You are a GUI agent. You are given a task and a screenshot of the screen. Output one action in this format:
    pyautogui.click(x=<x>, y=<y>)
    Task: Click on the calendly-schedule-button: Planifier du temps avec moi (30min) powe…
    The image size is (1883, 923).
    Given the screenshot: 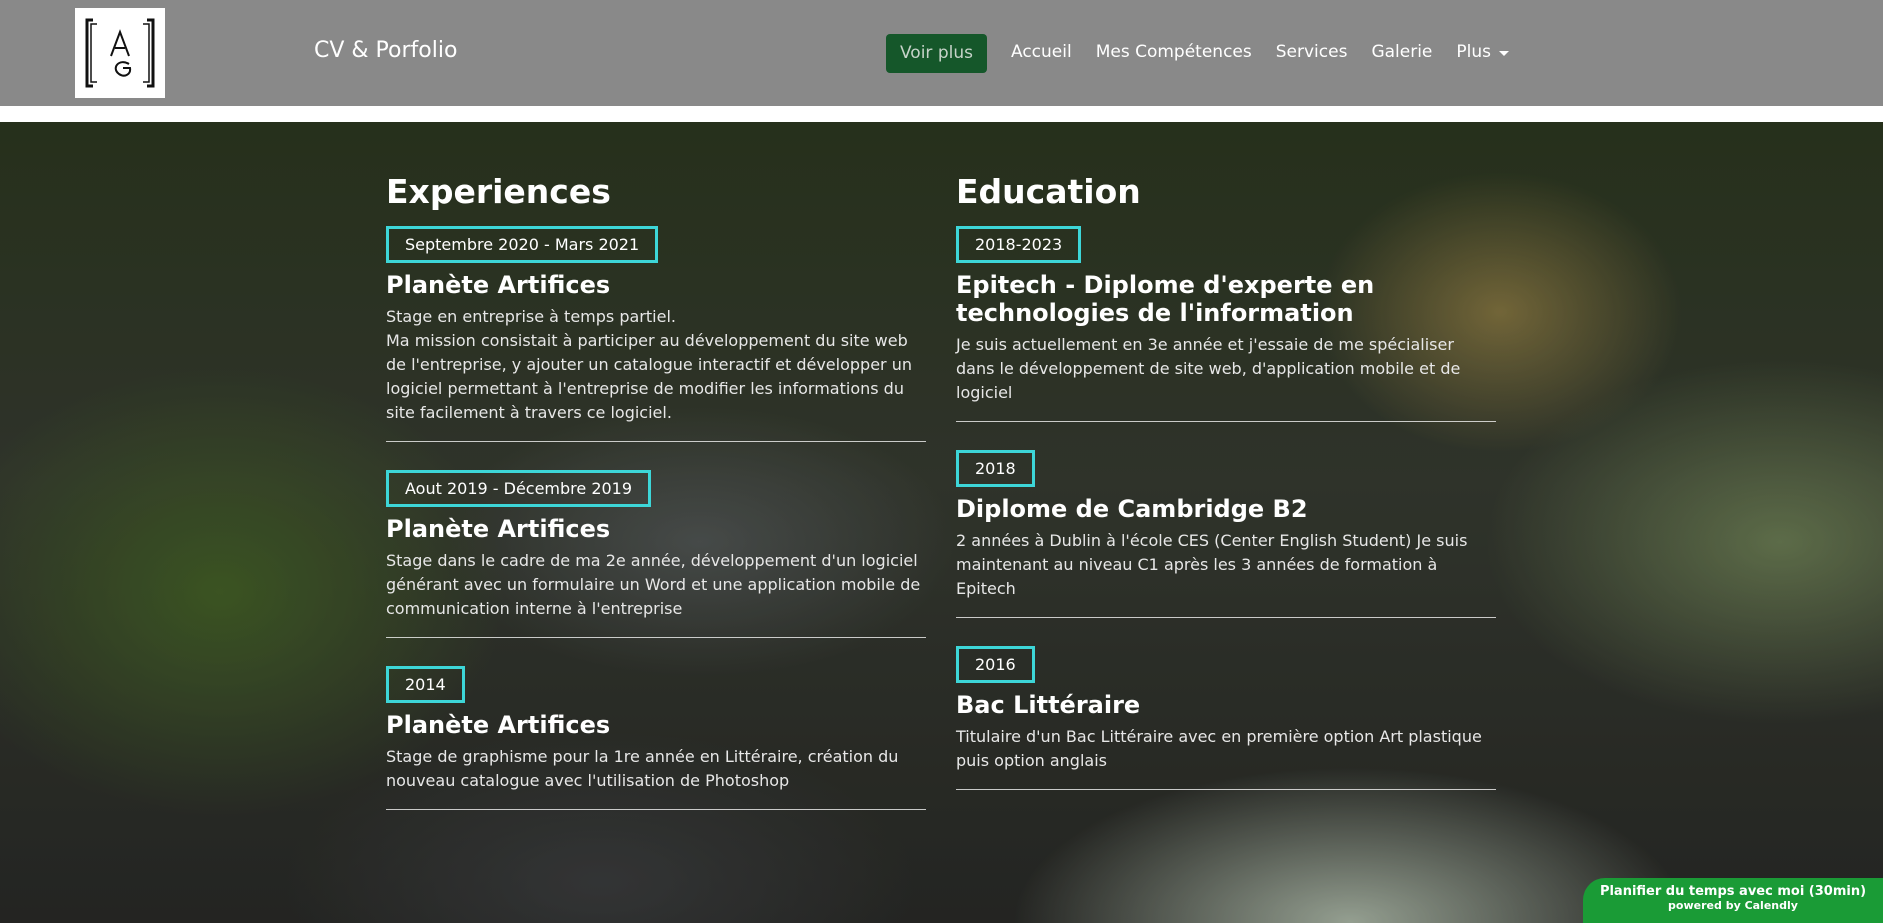 What is the action you would take?
    pyautogui.click(x=1733, y=900)
    